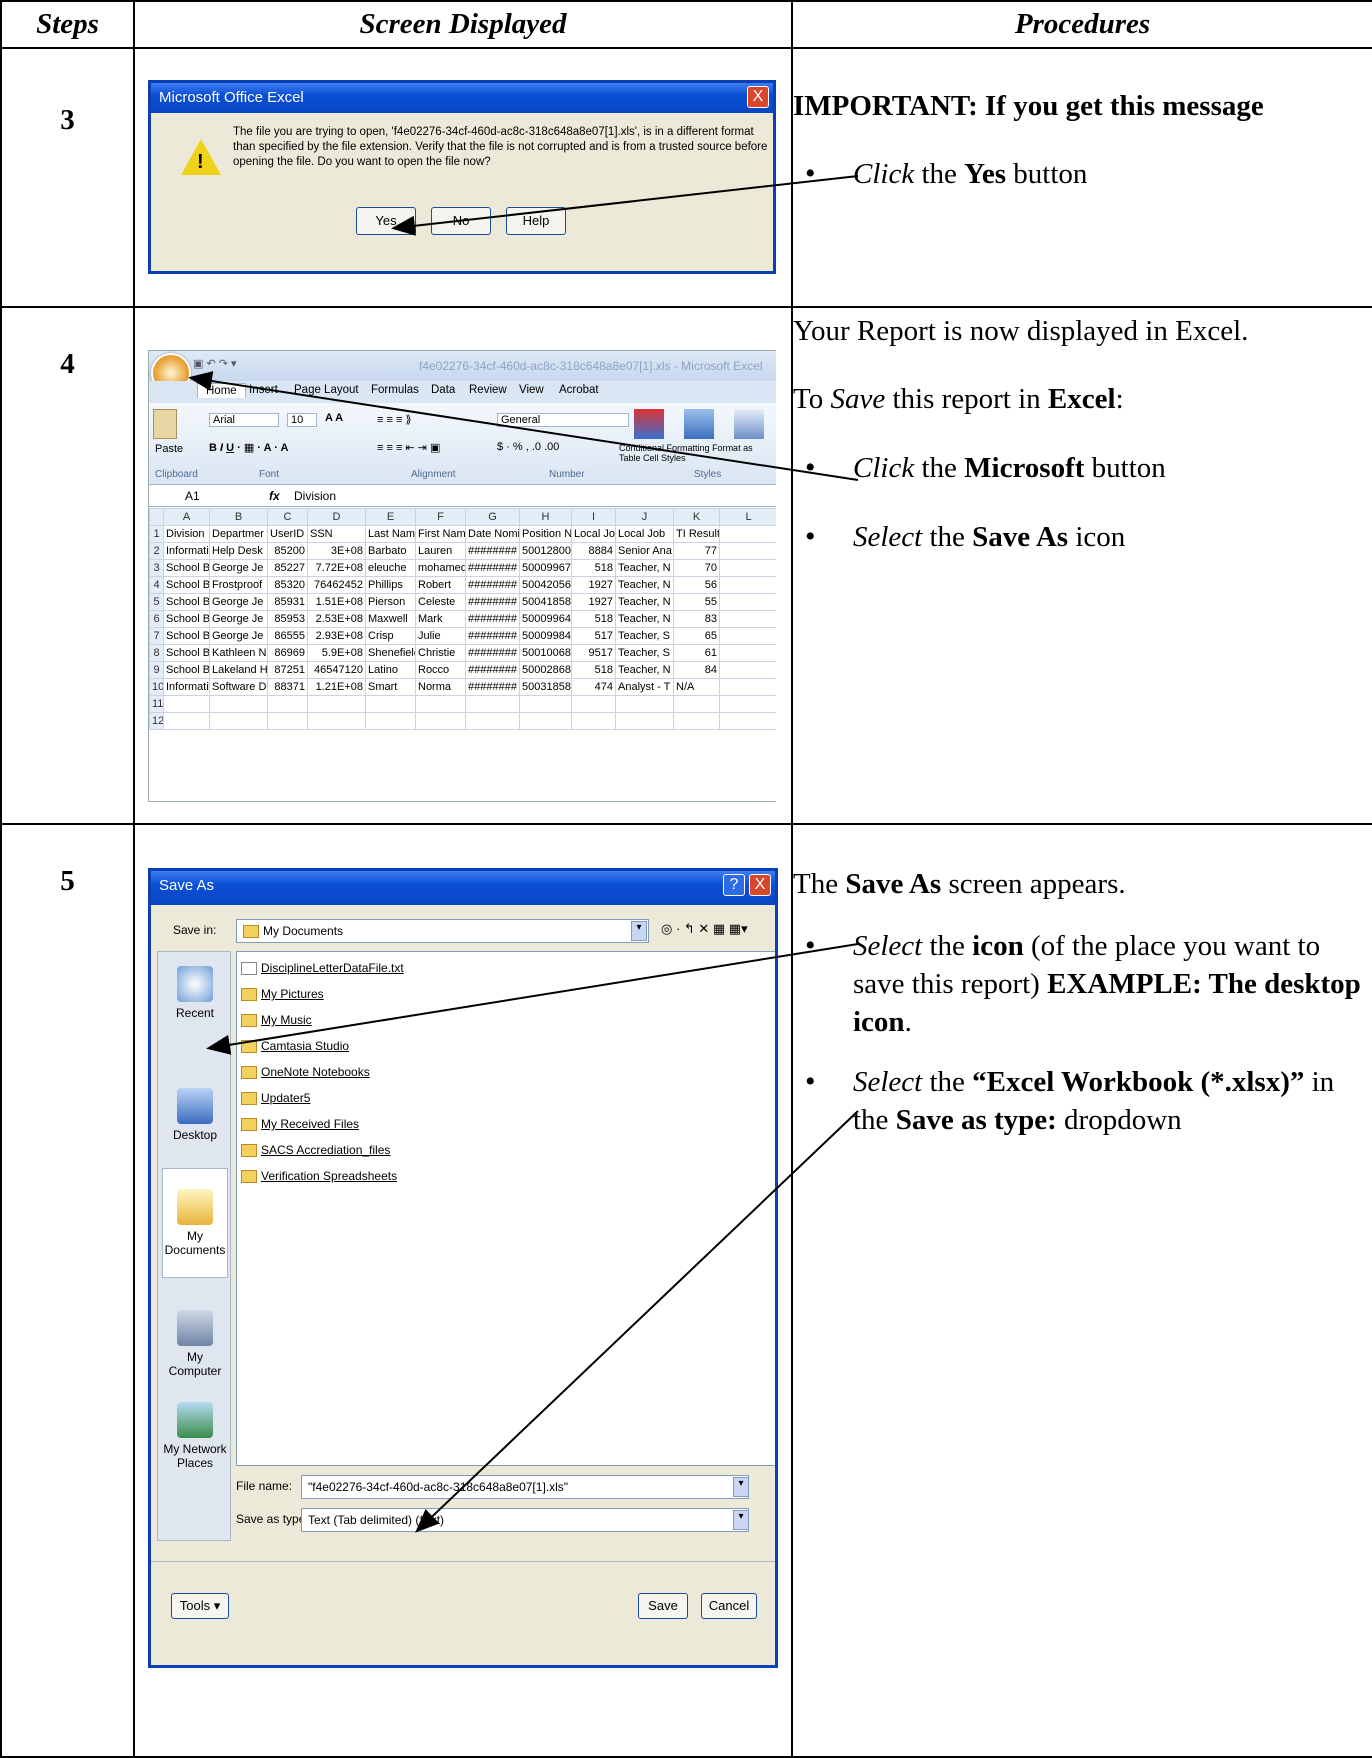 Image resolution: width=1372 pixels, height=1758 pixels. Describe the element at coordinates (440, 517) in the screenshot. I see `column-header: F` at that location.